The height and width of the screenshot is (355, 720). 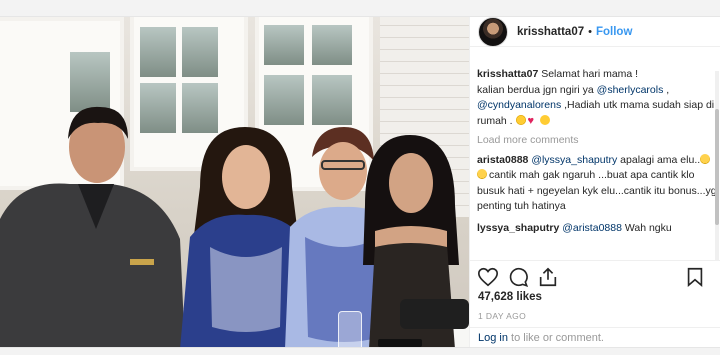 I want to click on comments-scrollbar, so click(x=717, y=166).